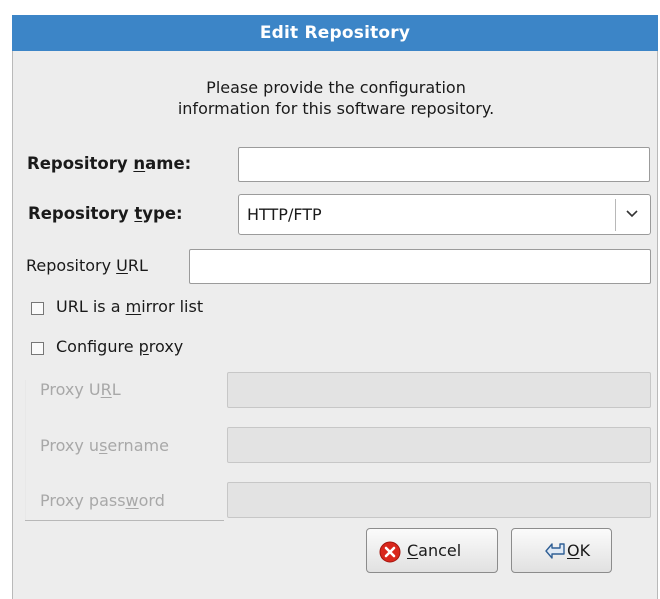  Describe the element at coordinates (439, 390) in the screenshot. I see `proxy-url-input` at that location.